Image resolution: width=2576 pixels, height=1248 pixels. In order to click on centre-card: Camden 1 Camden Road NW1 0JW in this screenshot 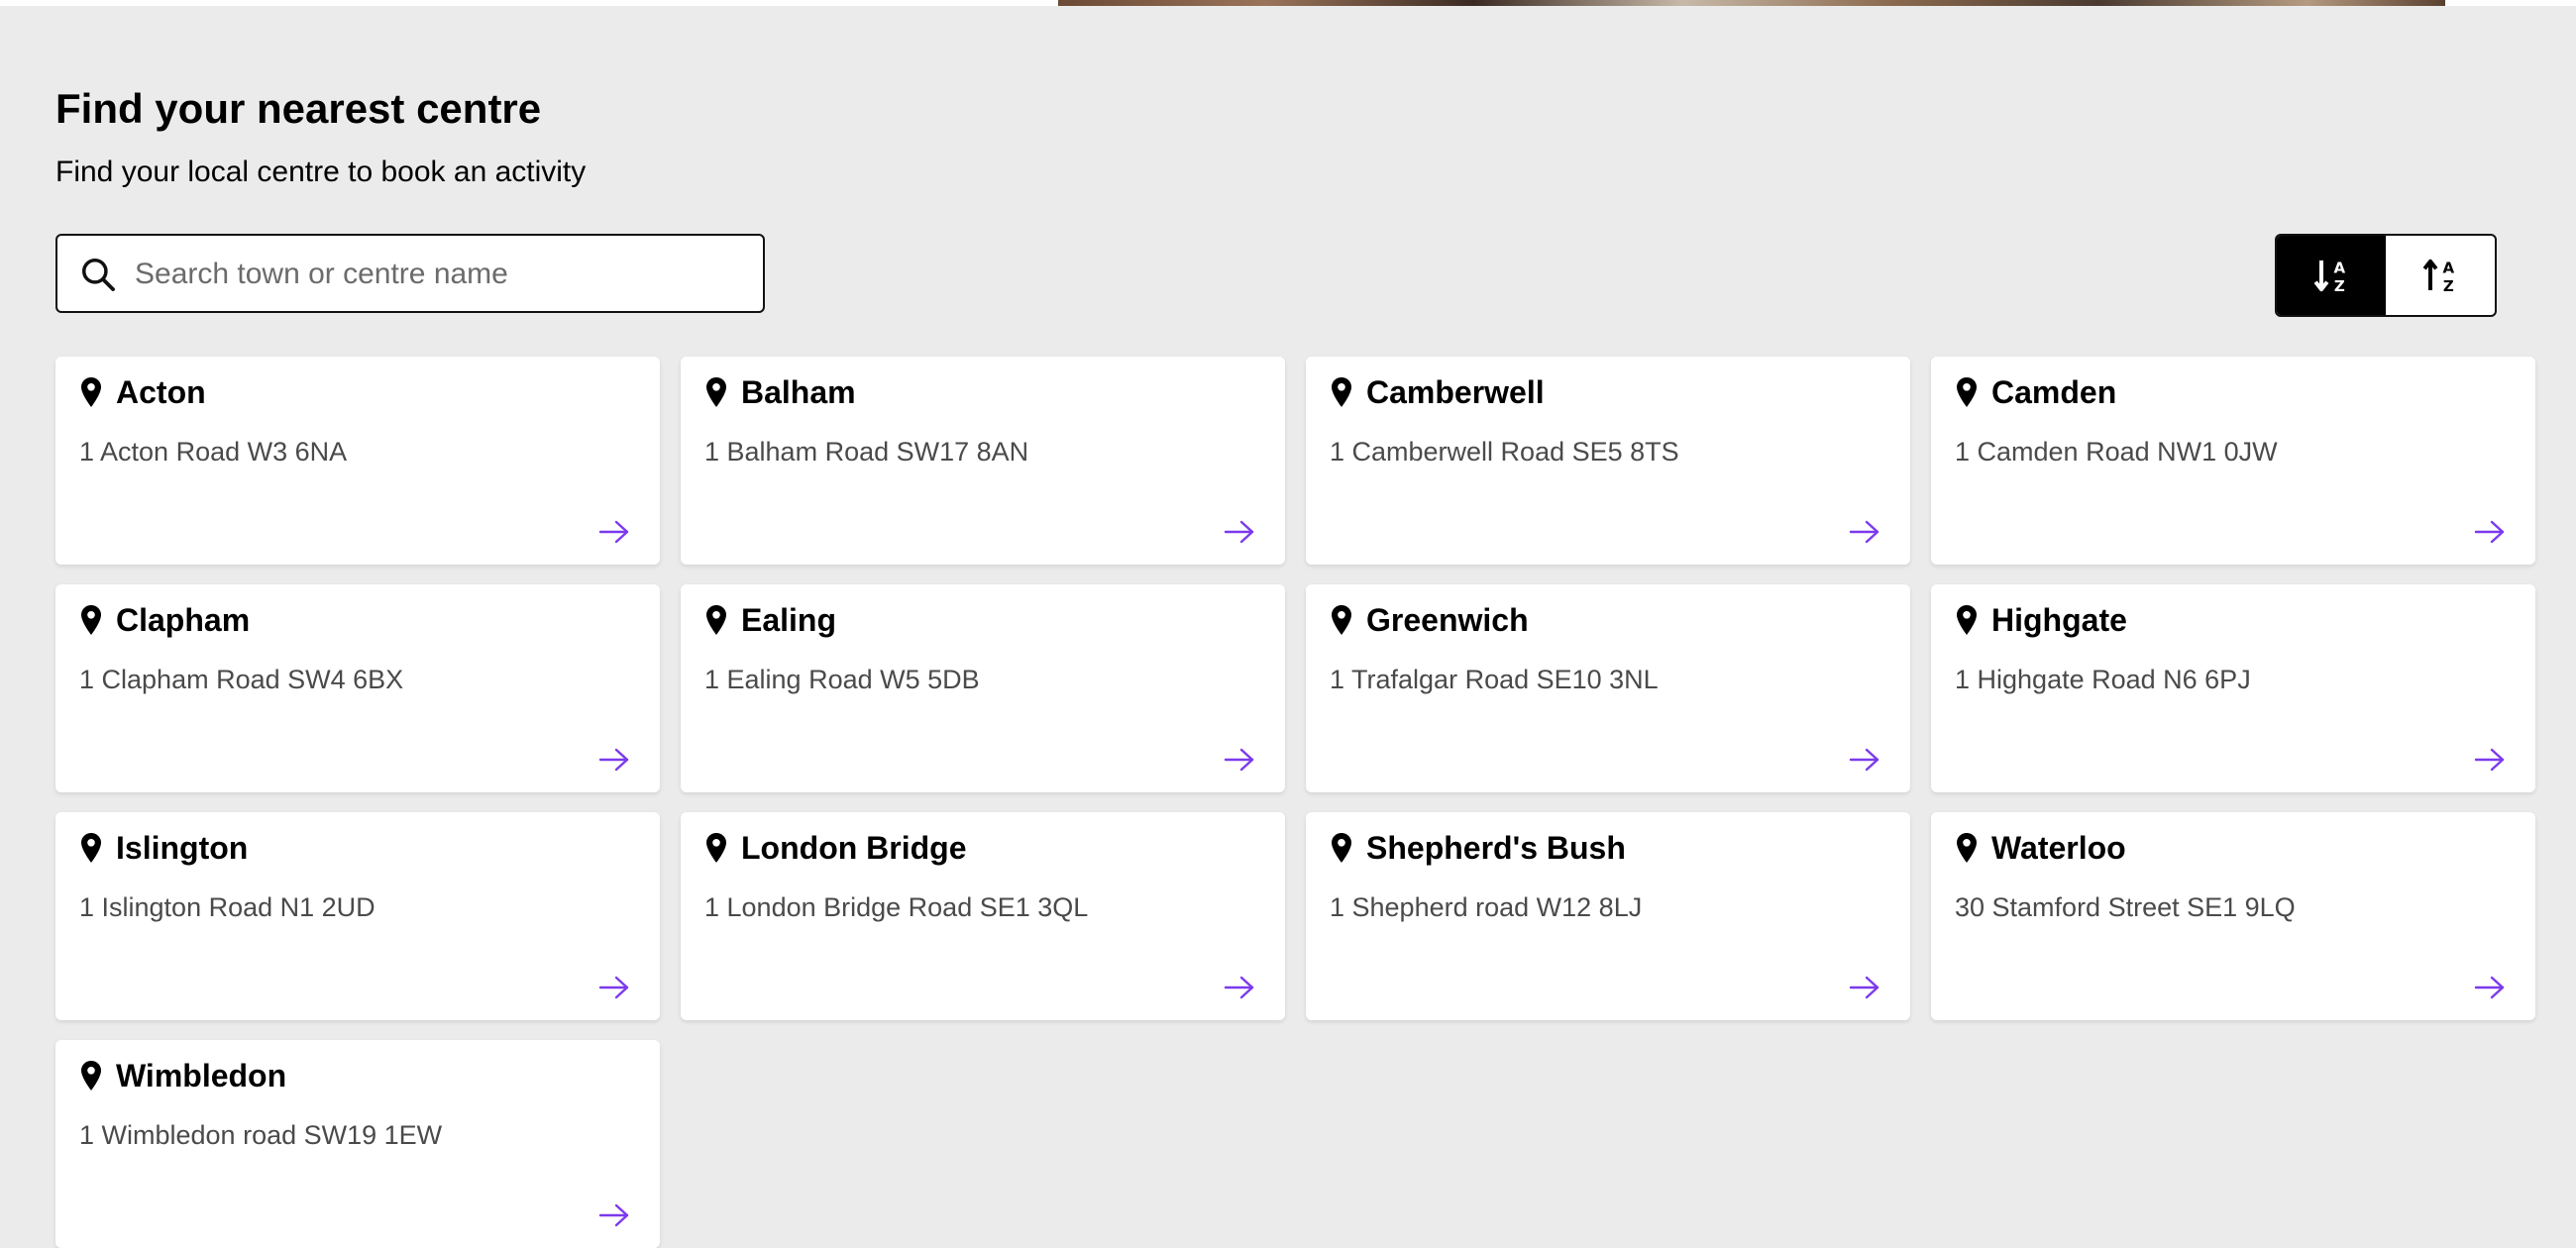, I will do `click(2233, 461)`.